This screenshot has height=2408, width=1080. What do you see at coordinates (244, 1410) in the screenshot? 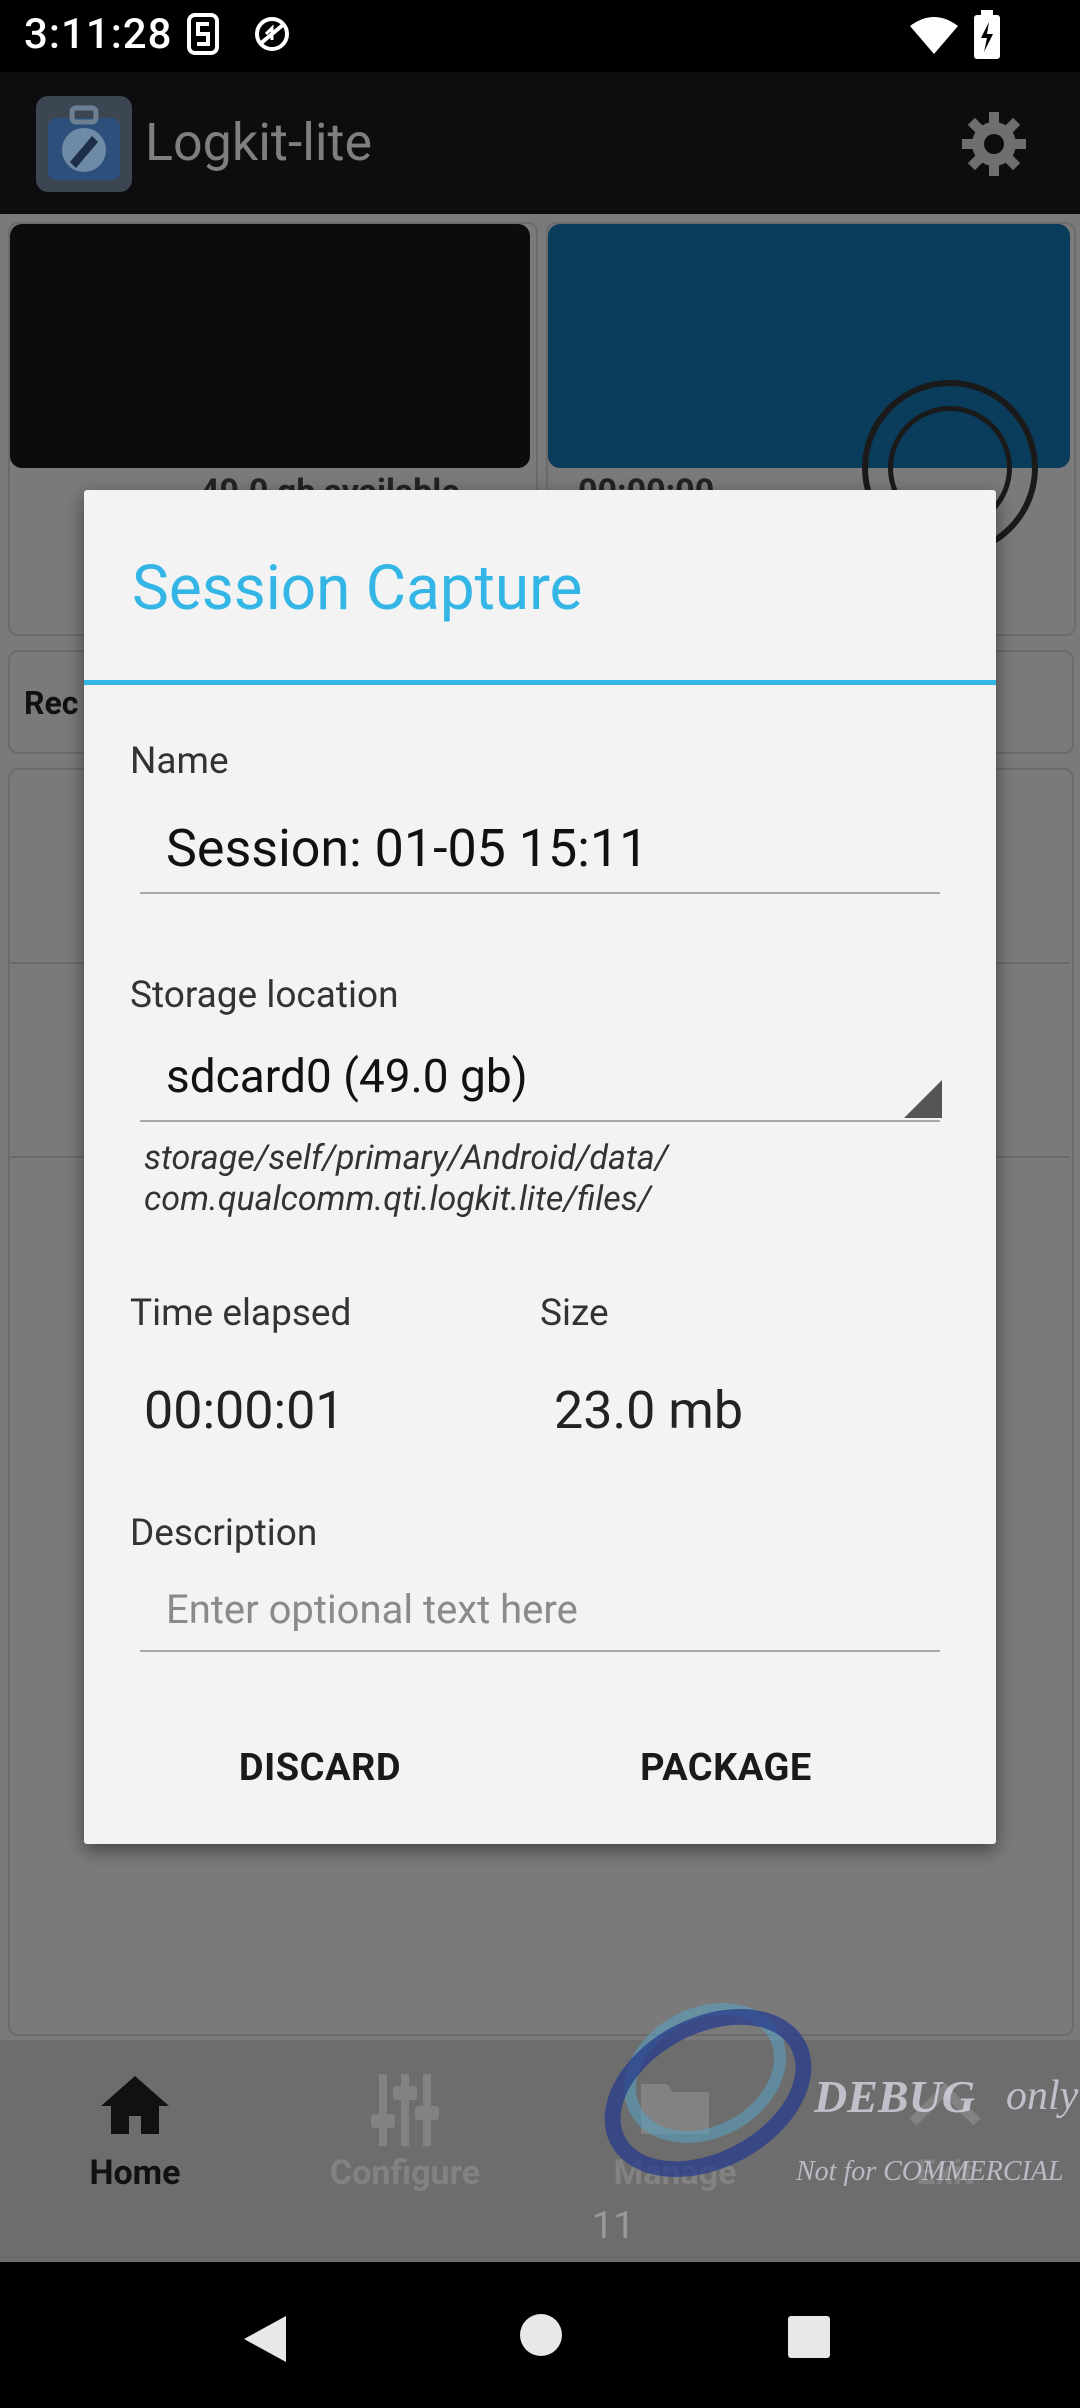
I see `time-elapsed-value: 00:00:01` at bounding box center [244, 1410].